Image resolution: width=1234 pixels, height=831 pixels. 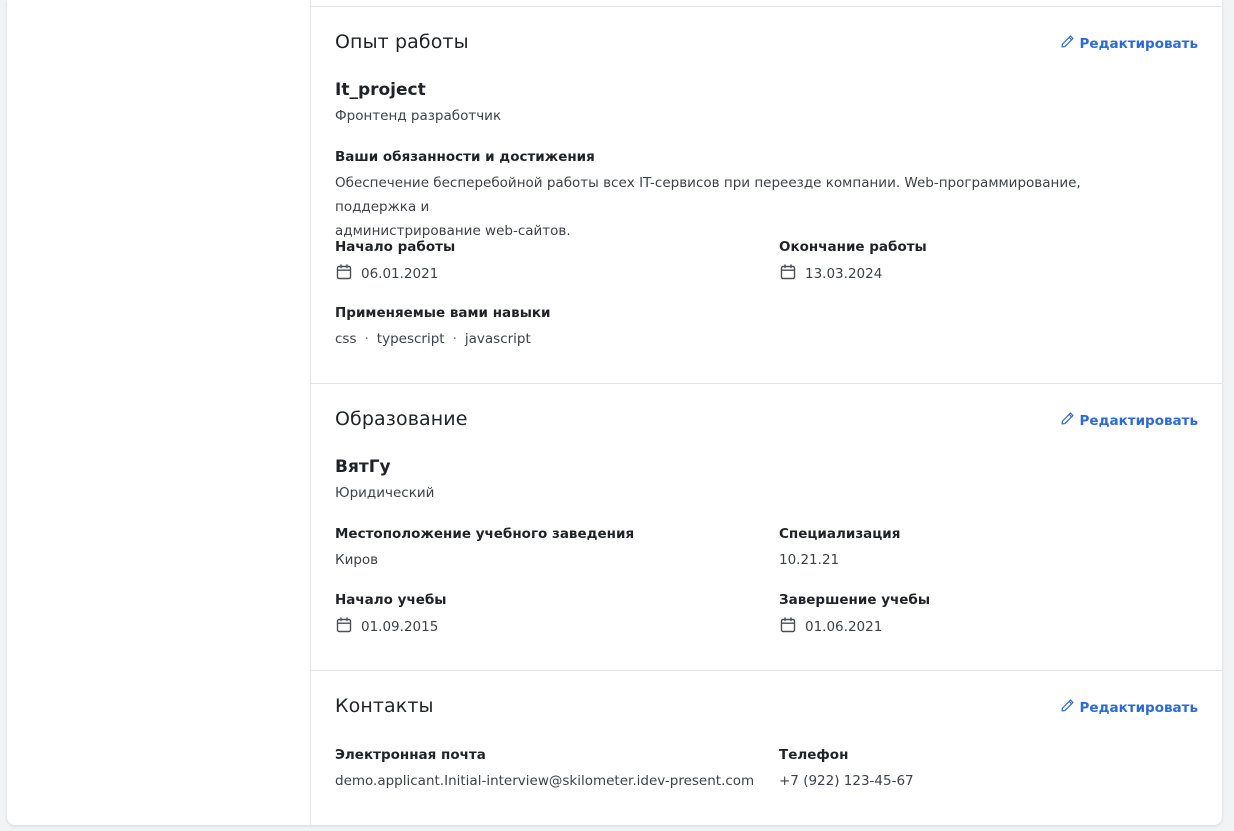 I want to click on edit-contacts-button: Редактировать, so click(x=1129, y=707).